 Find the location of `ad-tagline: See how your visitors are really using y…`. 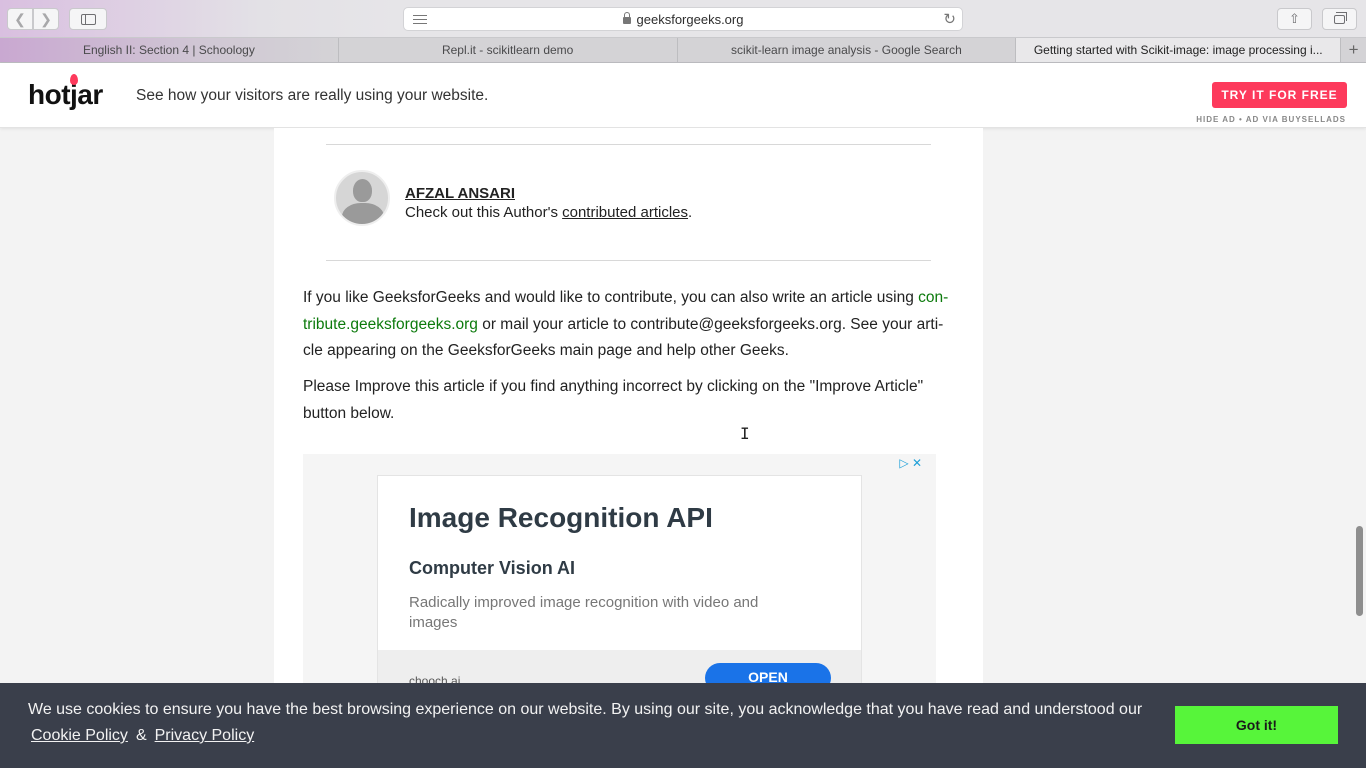

ad-tagline: See how your visitors are really using y… is located at coordinates (312, 96).